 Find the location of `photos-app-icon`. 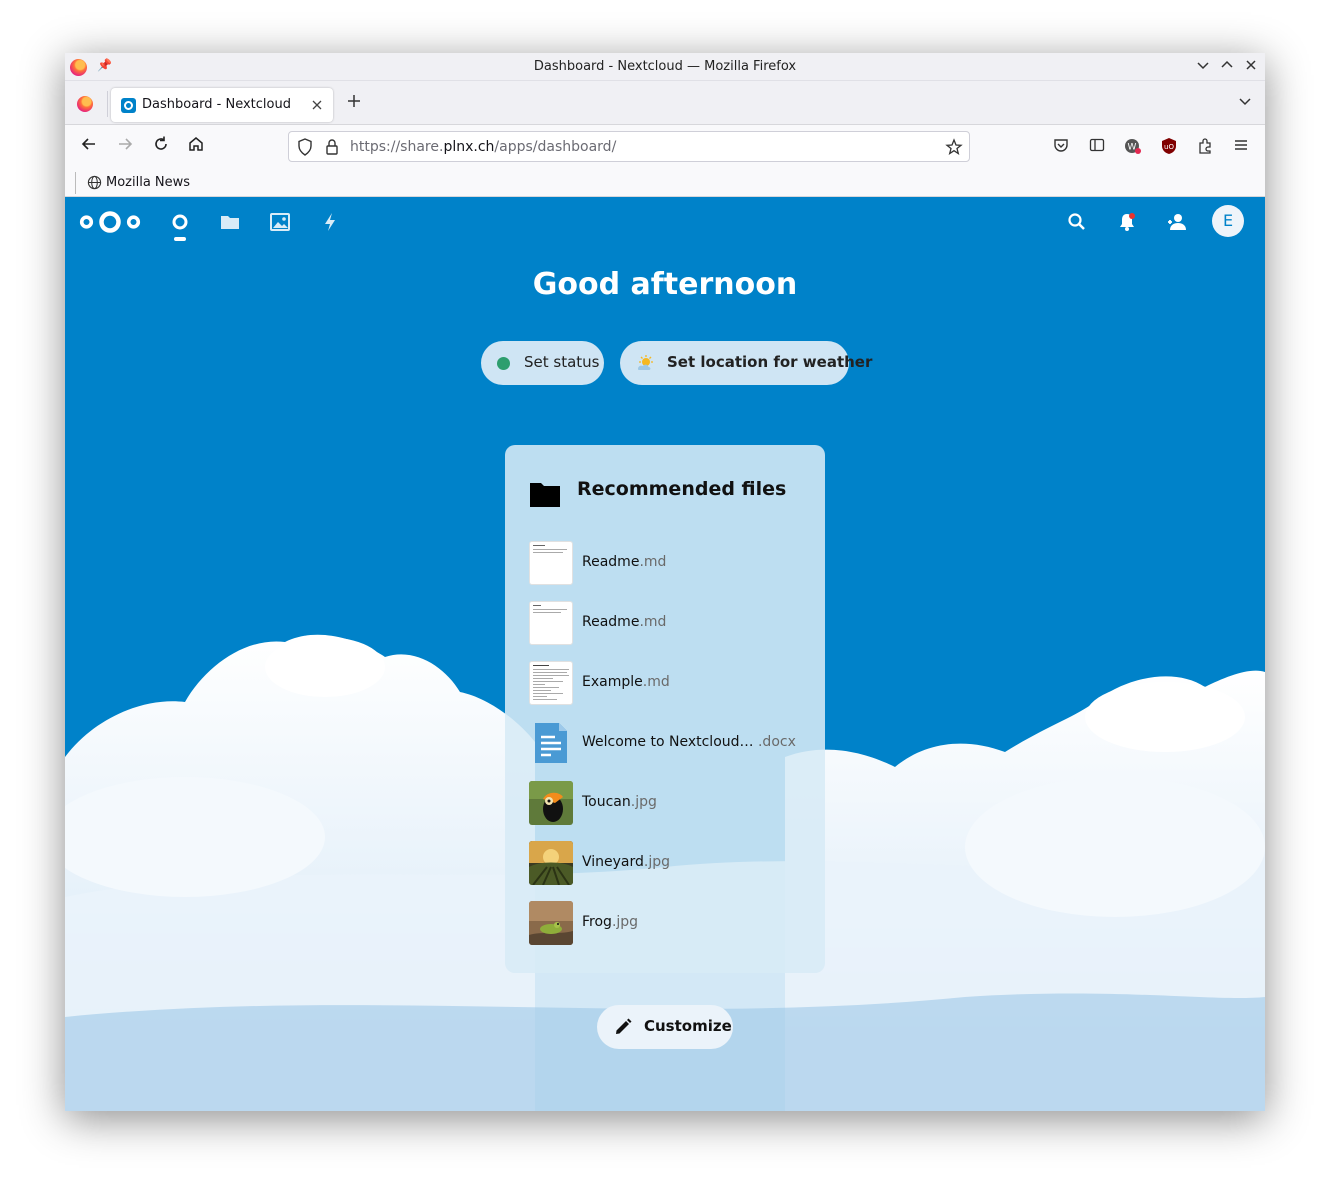

photos-app-icon is located at coordinates (280, 222).